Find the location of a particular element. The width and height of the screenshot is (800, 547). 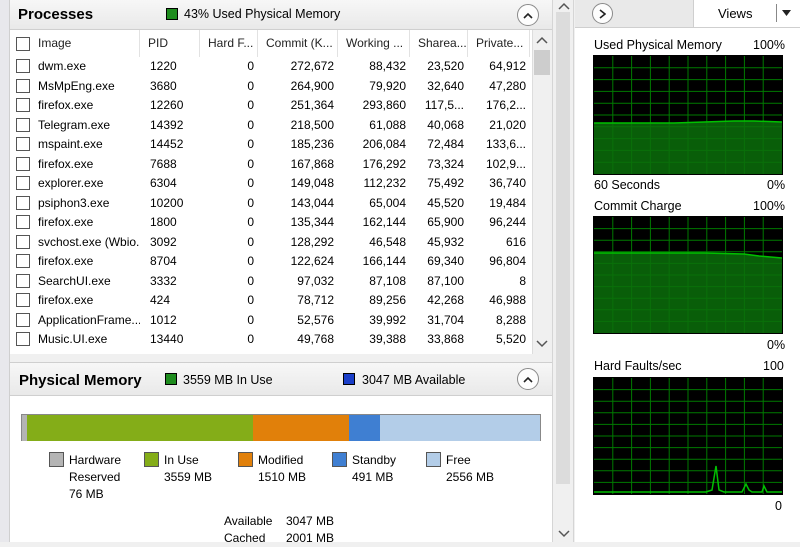

memory-bar-segment-standby is located at coordinates (364, 428).